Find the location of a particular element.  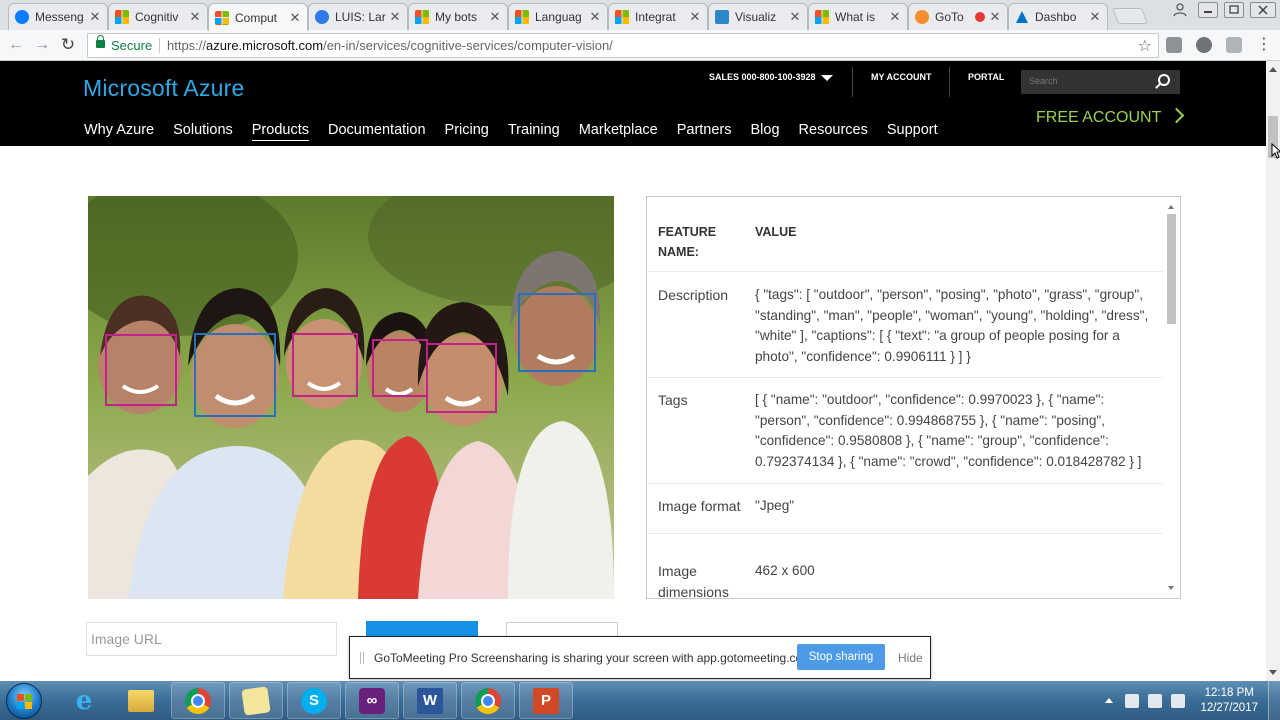

taskbar-word: W is located at coordinates (430, 700).